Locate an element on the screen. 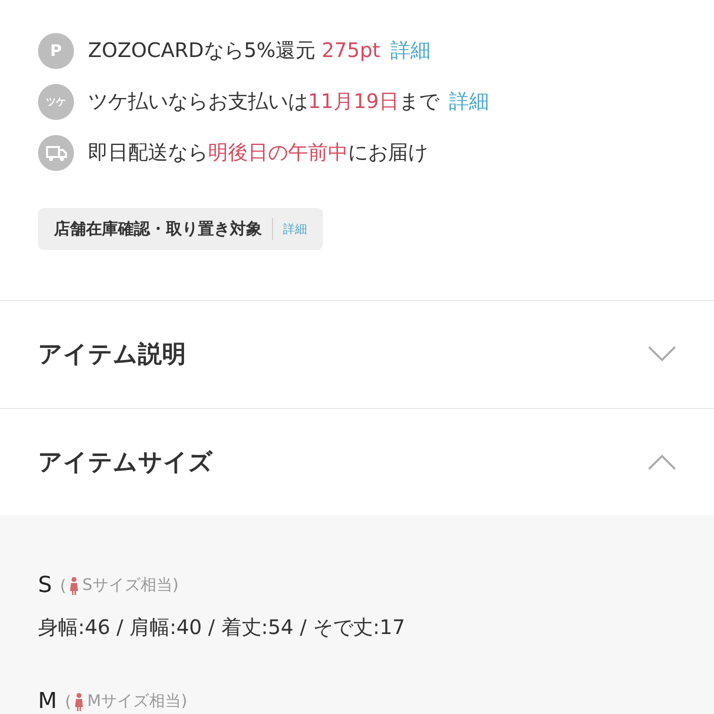 Image resolution: width=714 pixels, height=714 pixels. size-name: M is located at coordinates (47, 701).